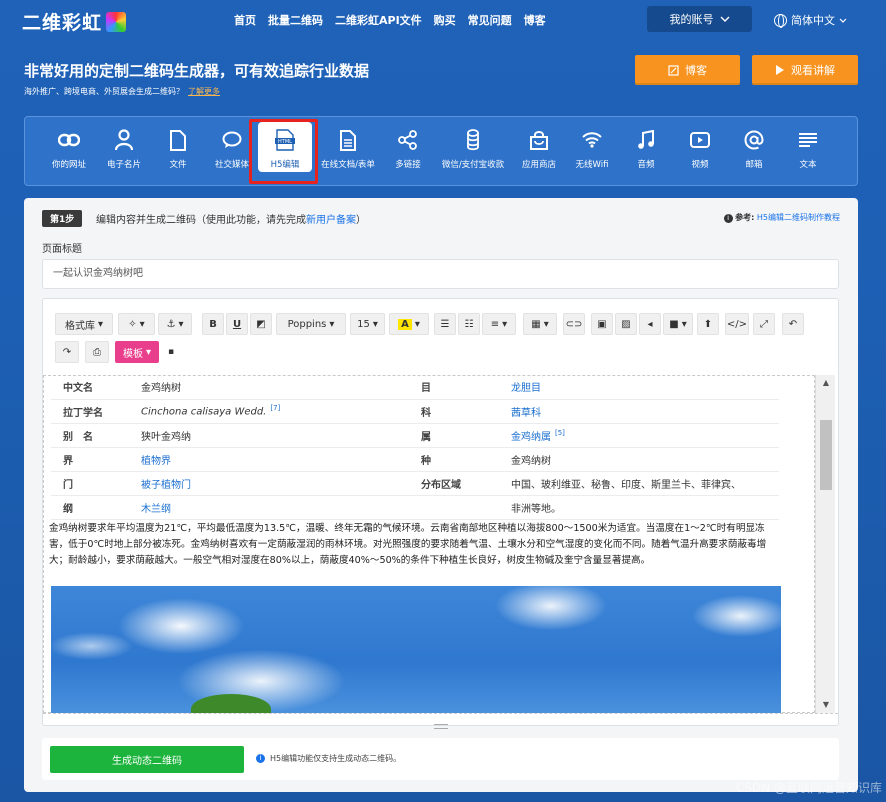 The image size is (886, 802). Describe the element at coordinates (295, 20) in the screenshot. I see `nav-batch: 批量二维码` at that location.